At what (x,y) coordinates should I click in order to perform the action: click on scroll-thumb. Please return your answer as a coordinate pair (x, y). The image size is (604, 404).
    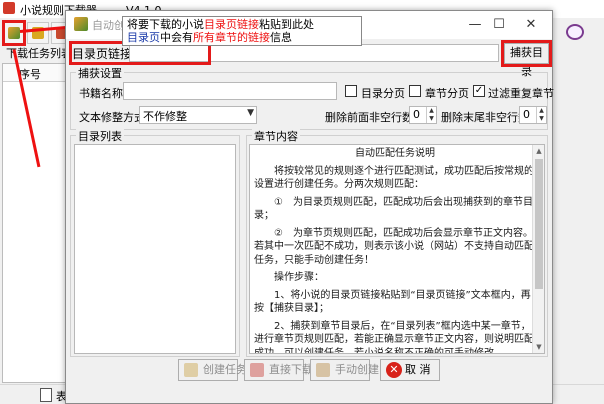
    Looking at the image, I should click on (539, 224).